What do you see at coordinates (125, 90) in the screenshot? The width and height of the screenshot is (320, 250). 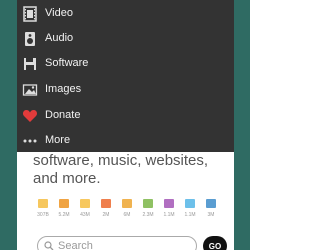 I see `menu-item-images: Images` at bounding box center [125, 90].